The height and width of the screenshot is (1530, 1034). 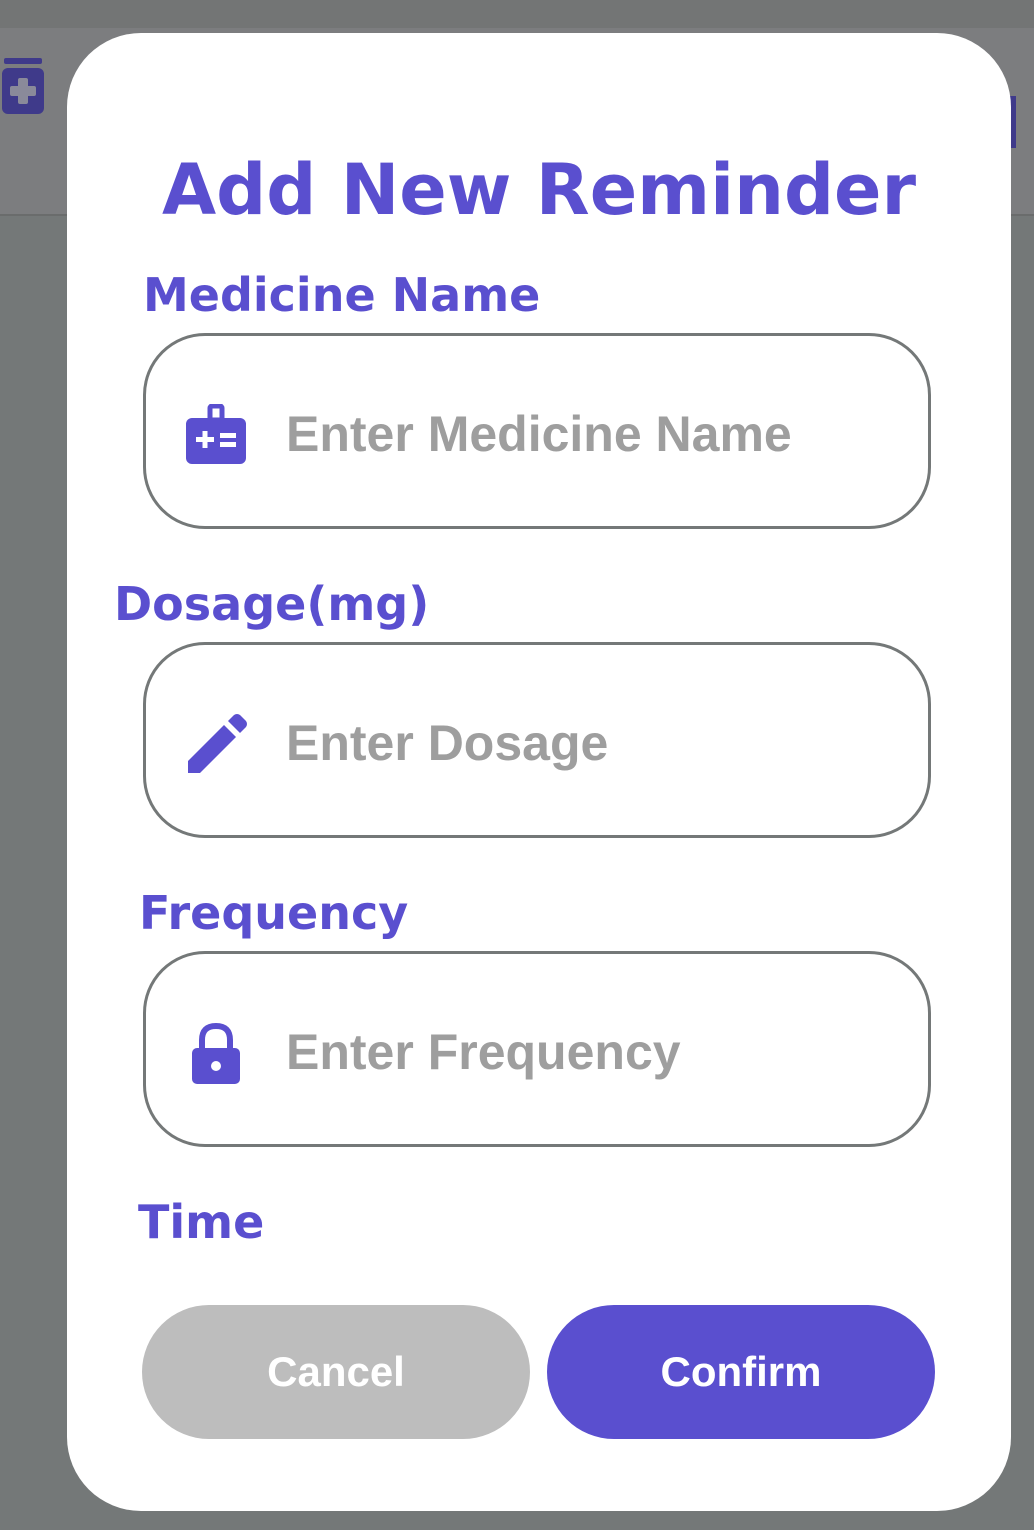 What do you see at coordinates (201, 1222) in the screenshot?
I see `time-label: Time` at bounding box center [201, 1222].